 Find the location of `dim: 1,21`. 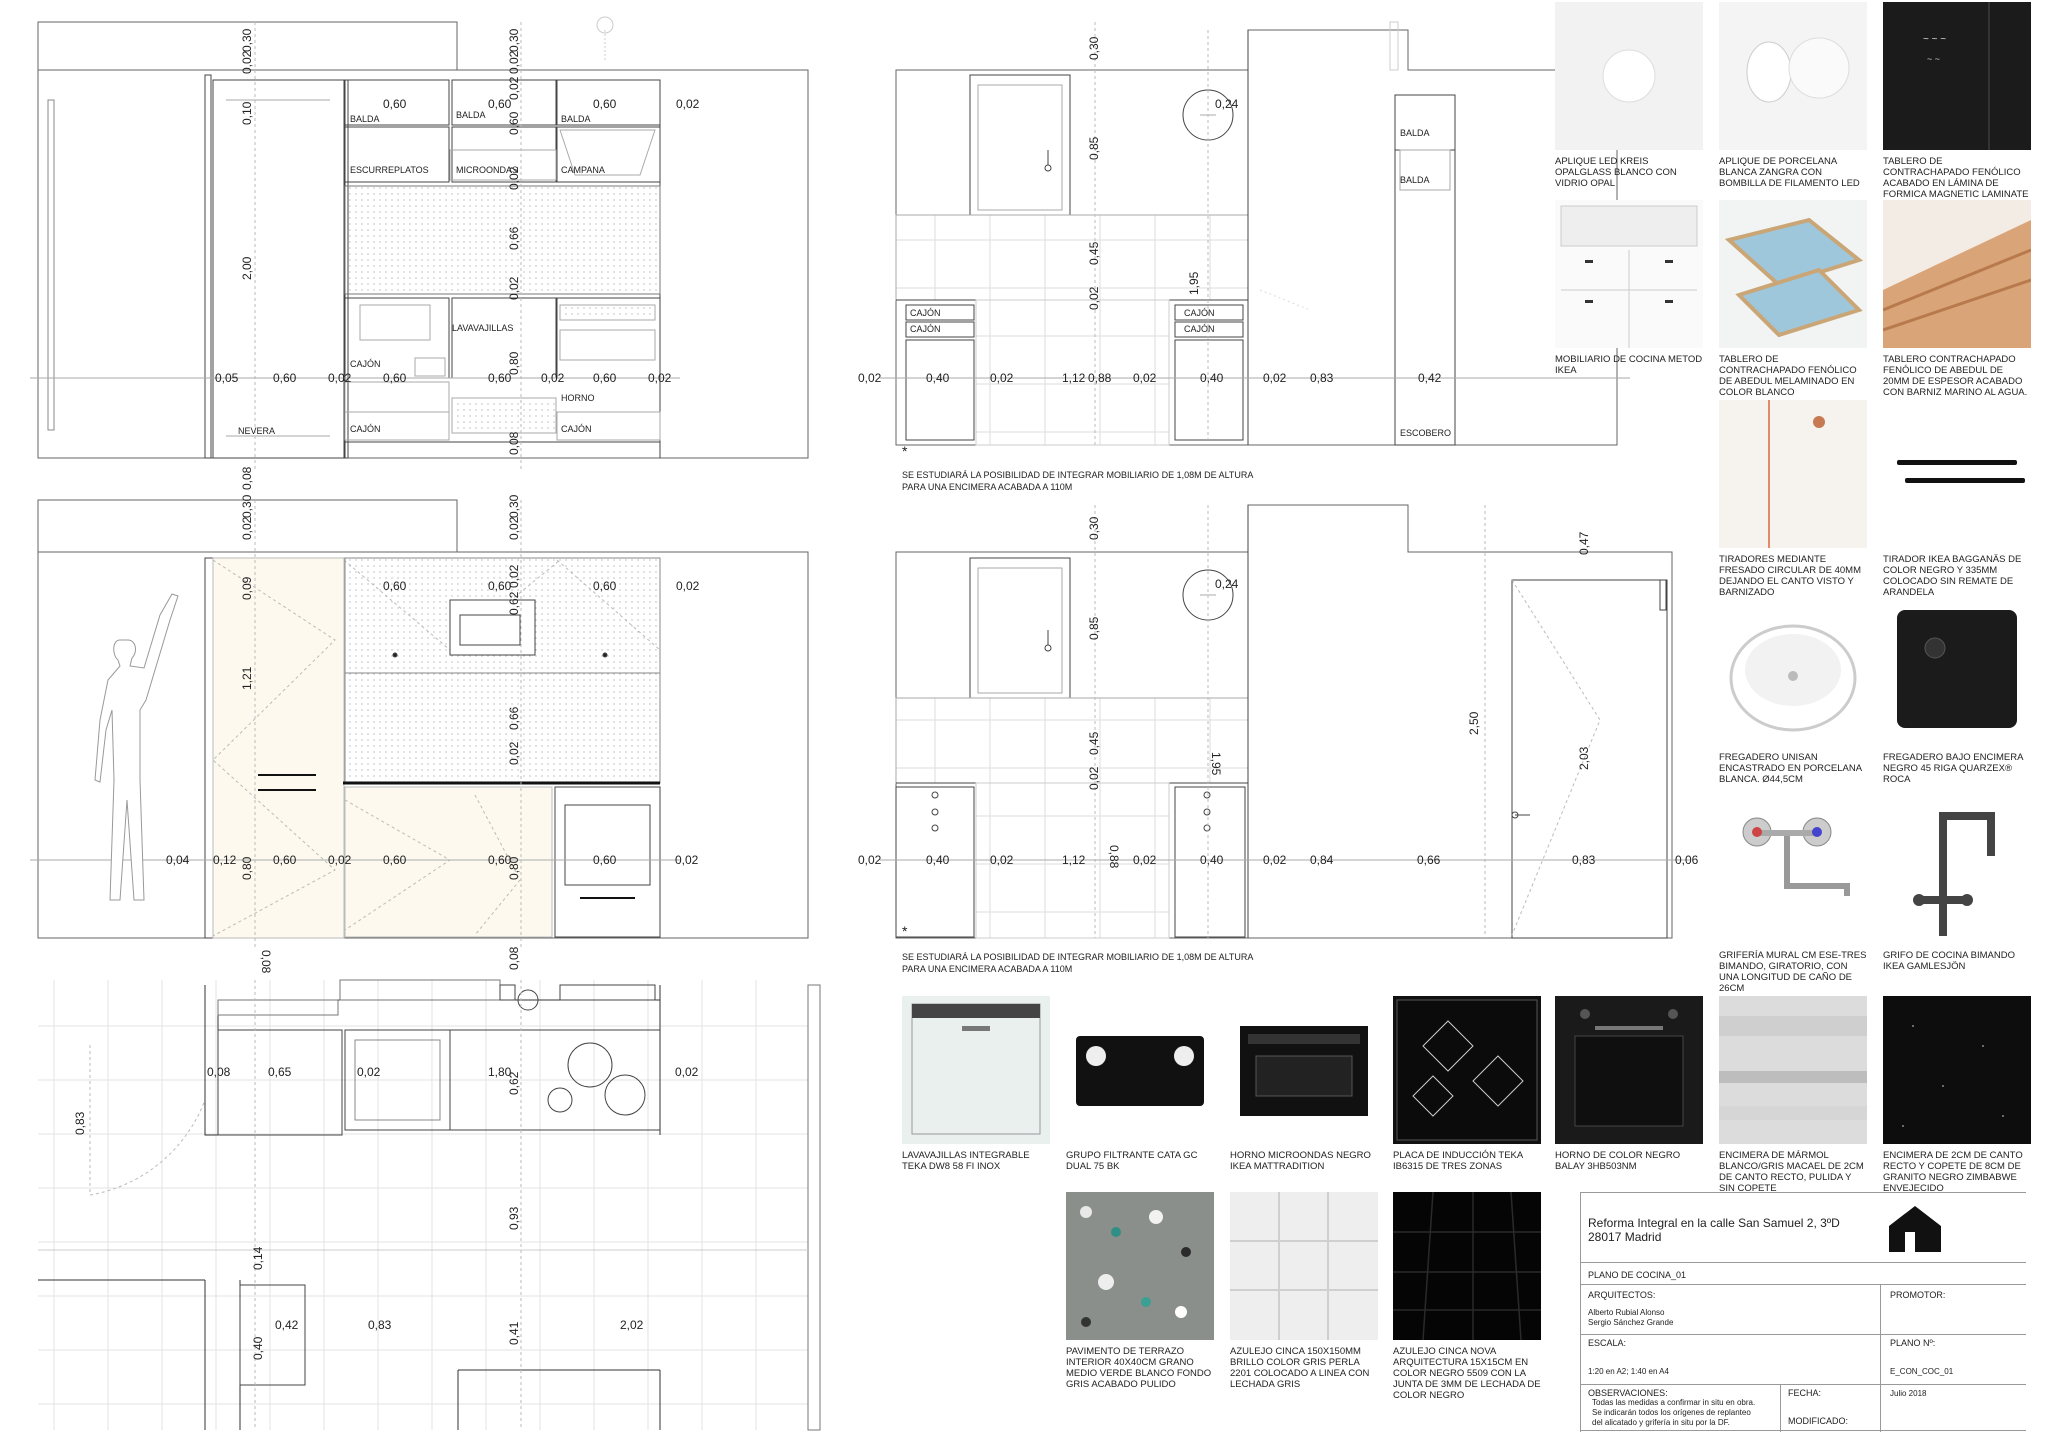

dim: 1,21 is located at coordinates (247, 678).